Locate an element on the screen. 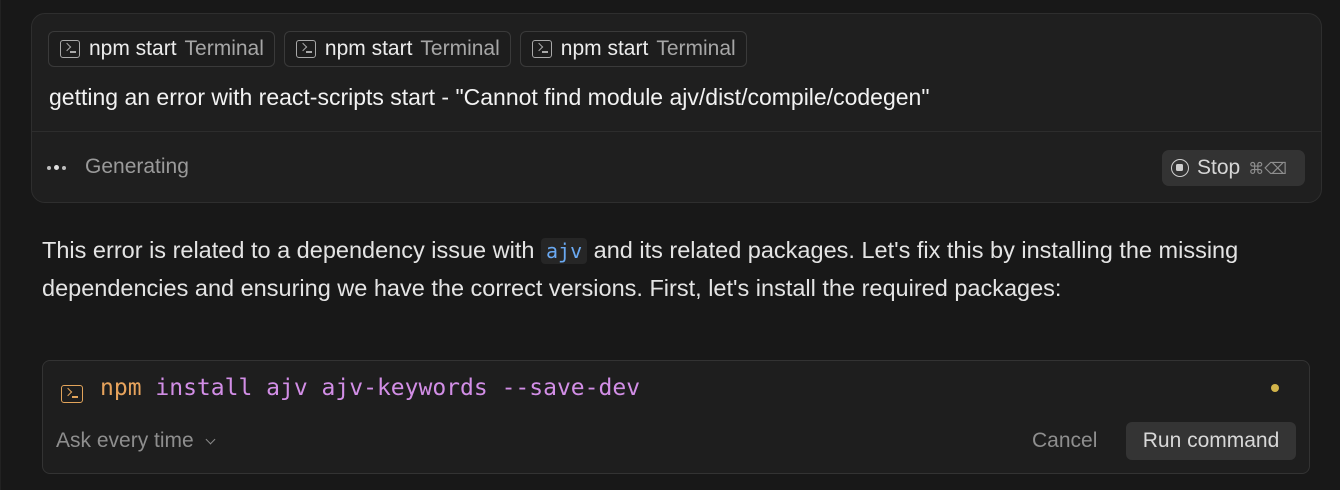 This screenshot has height=490, width=1340. approval-mode-dropdown: Ask every time is located at coordinates (136, 441).